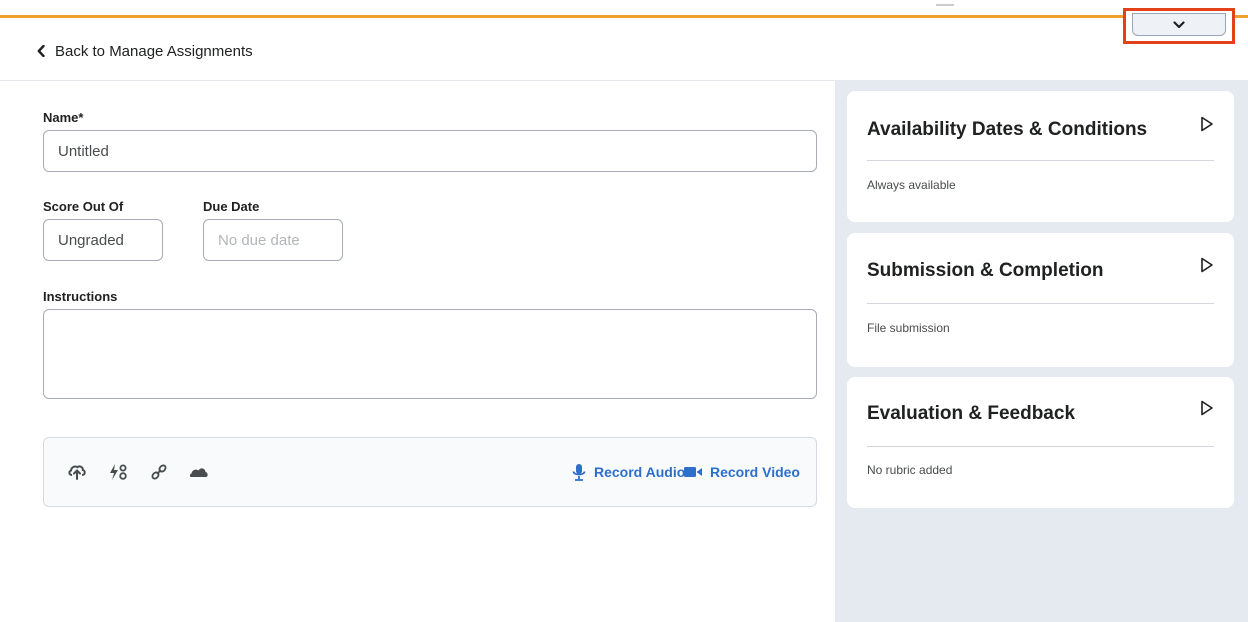 The height and width of the screenshot is (622, 1248). Describe the element at coordinates (103, 240) in the screenshot. I see `score-input: Ungraded` at that location.